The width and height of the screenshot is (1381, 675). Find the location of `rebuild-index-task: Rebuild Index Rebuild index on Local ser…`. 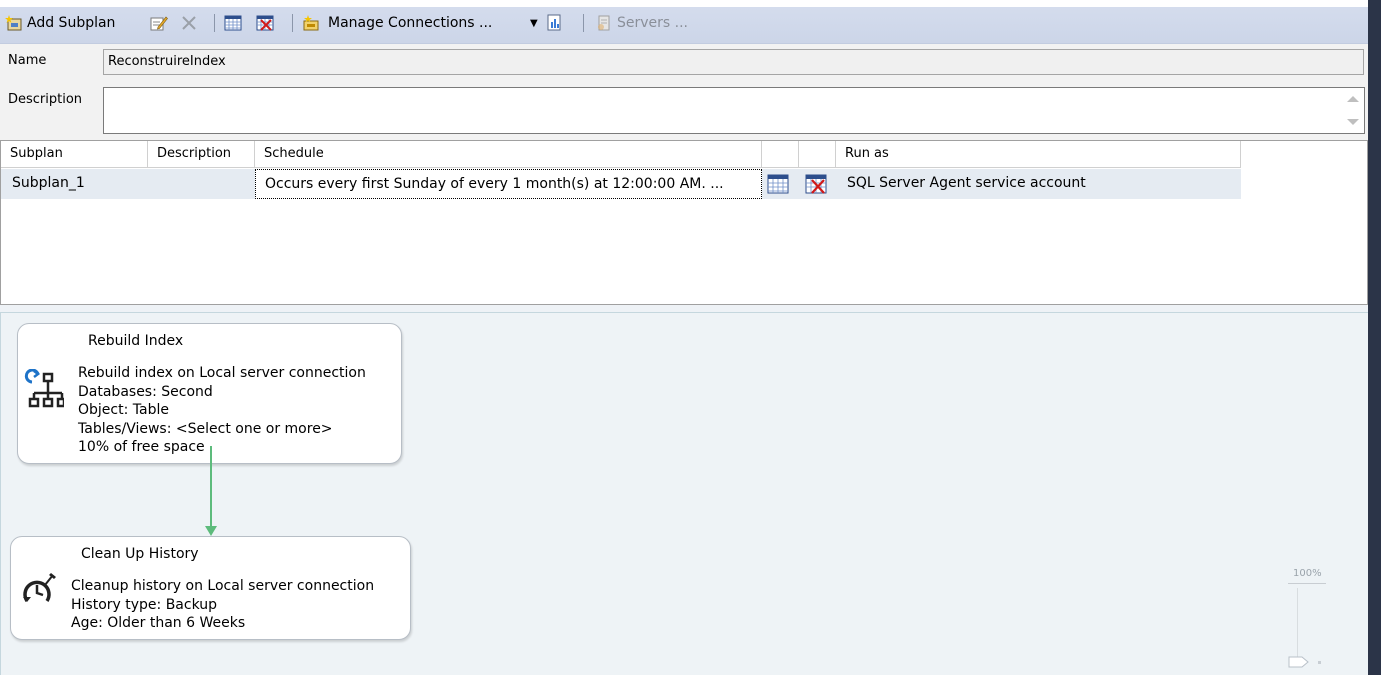

rebuild-index-task: Rebuild Index Rebuild index on Local ser… is located at coordinates (209, 393).